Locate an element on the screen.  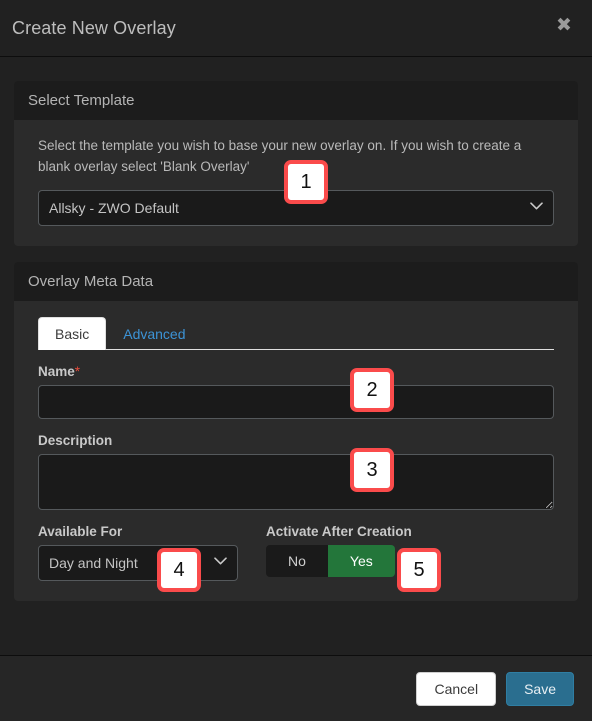
activate-after-creation-label: Activate After Creation is located at coordinates (339, 531).